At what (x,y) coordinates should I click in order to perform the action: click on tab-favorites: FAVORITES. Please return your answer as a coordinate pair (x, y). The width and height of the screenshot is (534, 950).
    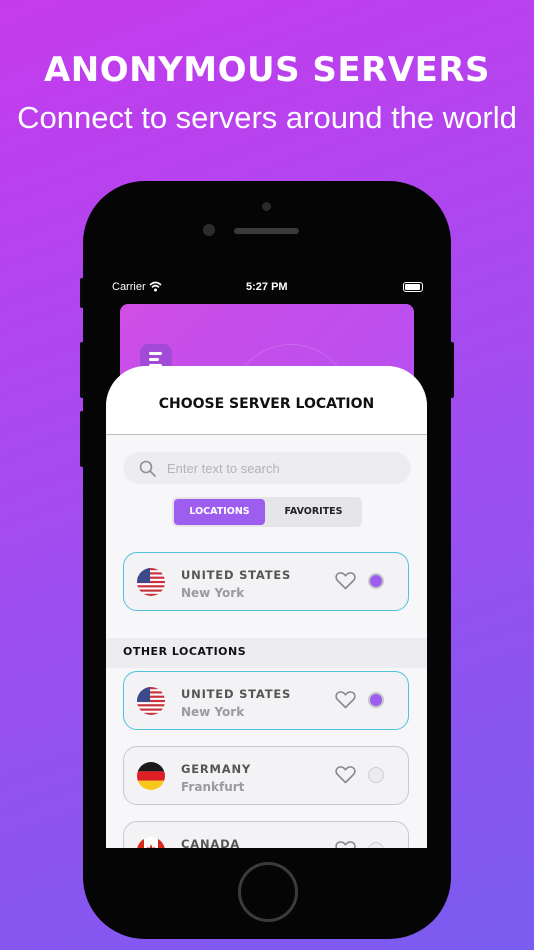
    Looking at the image, I should click on (313, 512).